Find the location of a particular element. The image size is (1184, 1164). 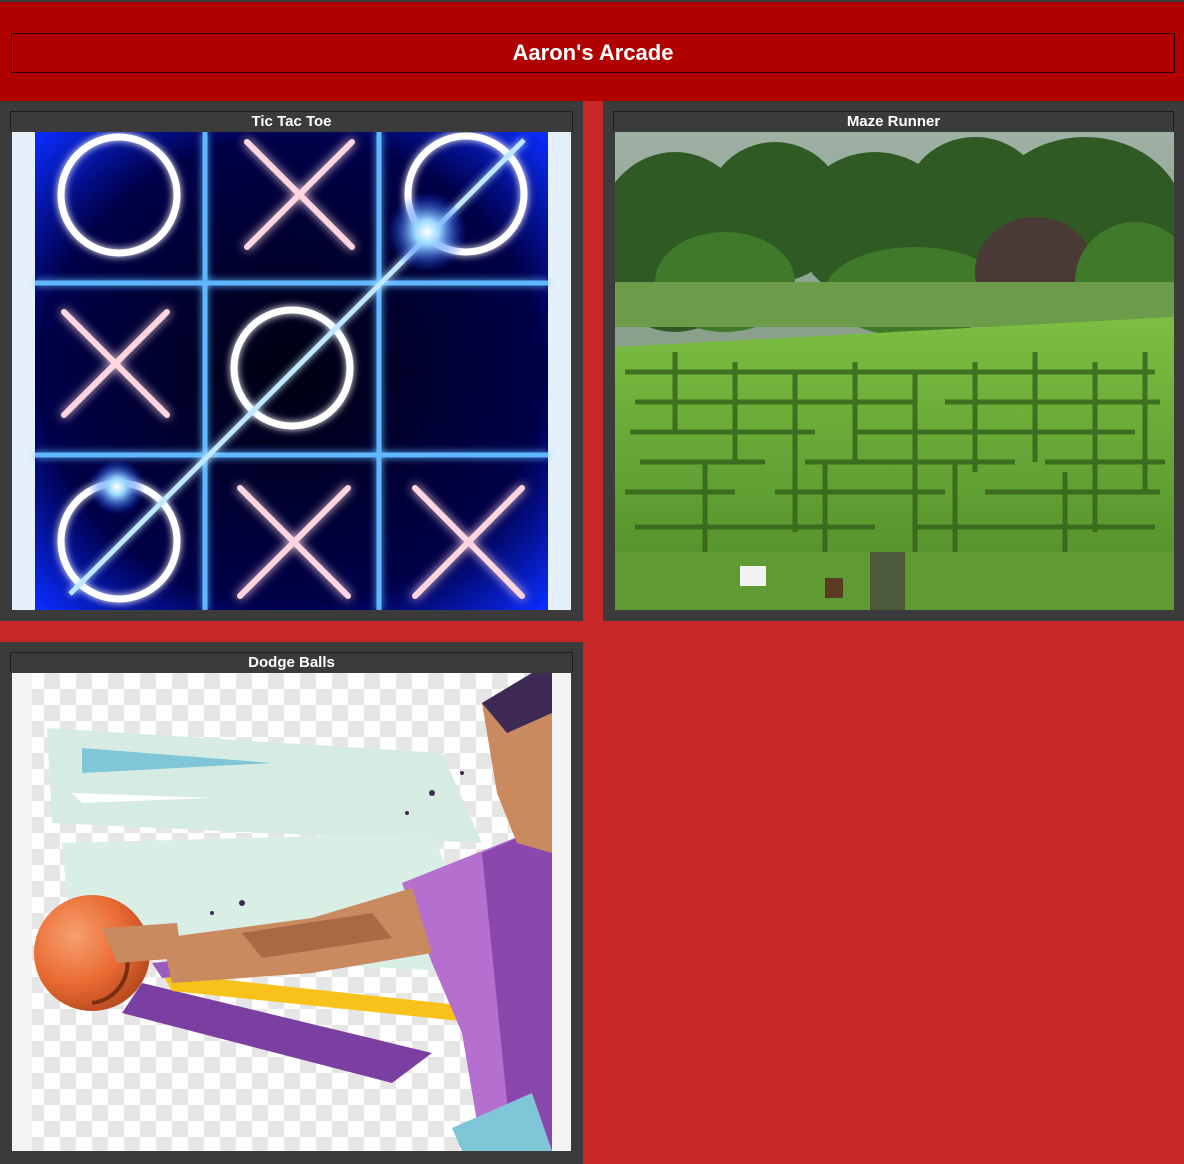

site-header: Aaron's Arcade is located at coordinates (592, 50).